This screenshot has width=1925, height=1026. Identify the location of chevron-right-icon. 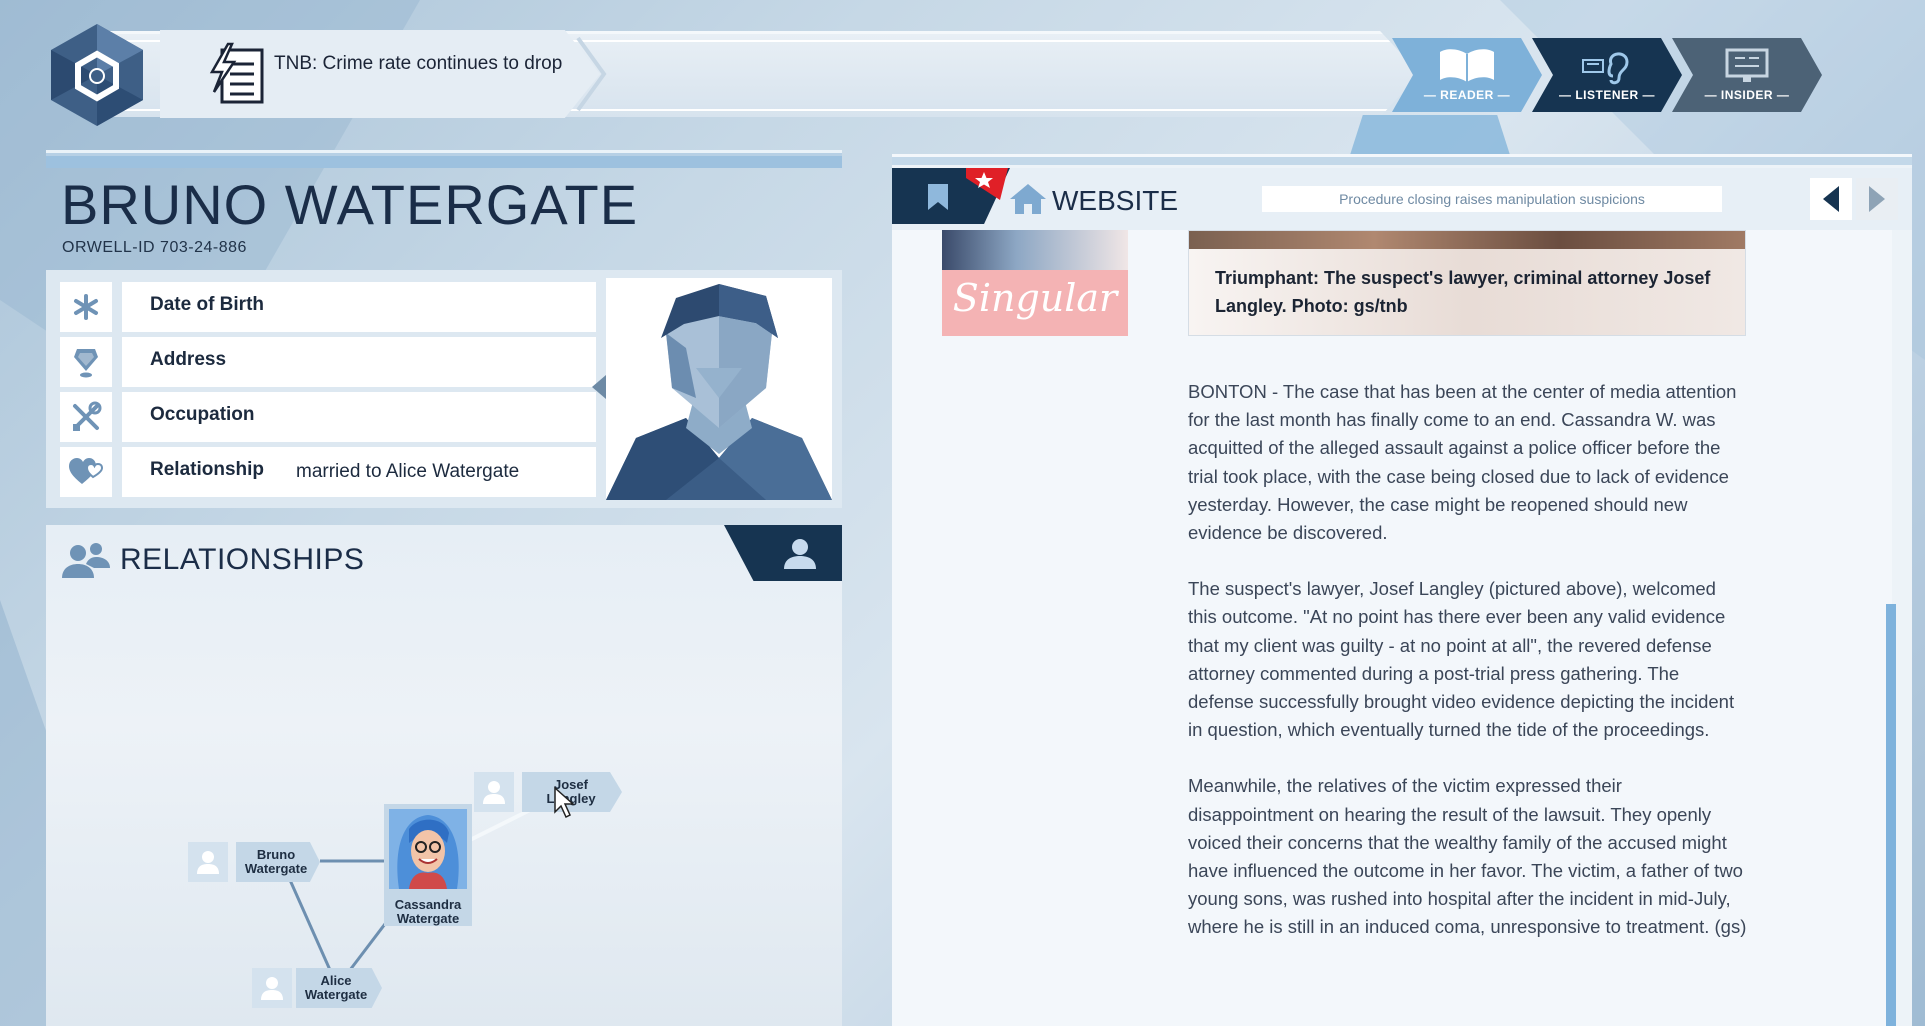
(1877, 199).